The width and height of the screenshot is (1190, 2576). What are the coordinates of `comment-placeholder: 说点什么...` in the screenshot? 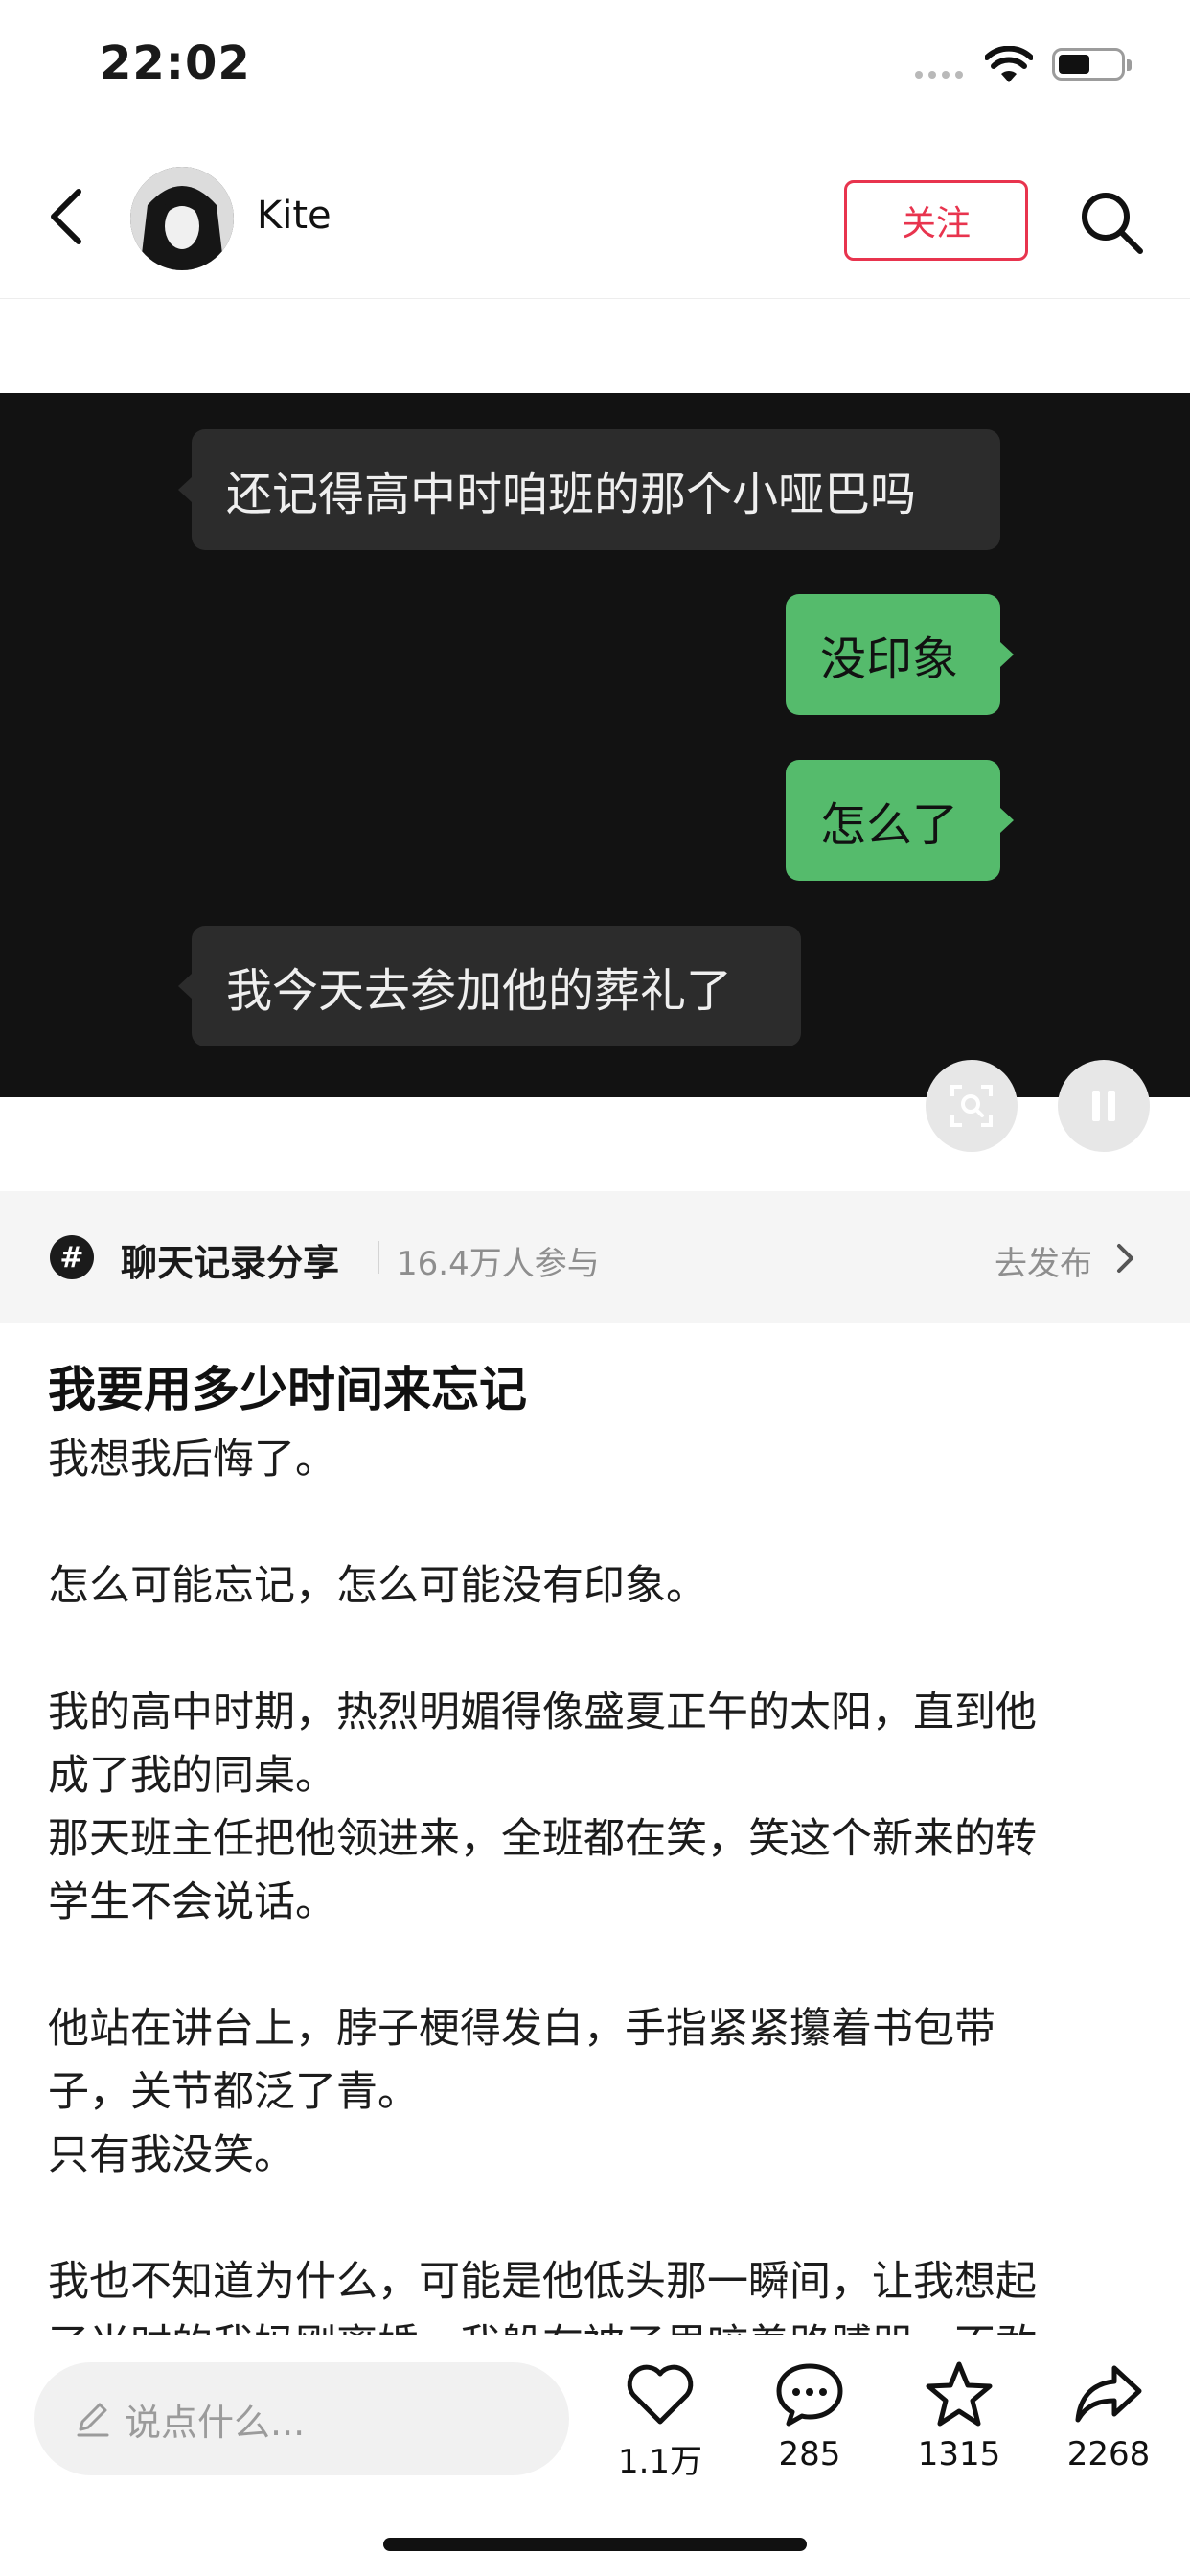 It's located at (216, 2422).